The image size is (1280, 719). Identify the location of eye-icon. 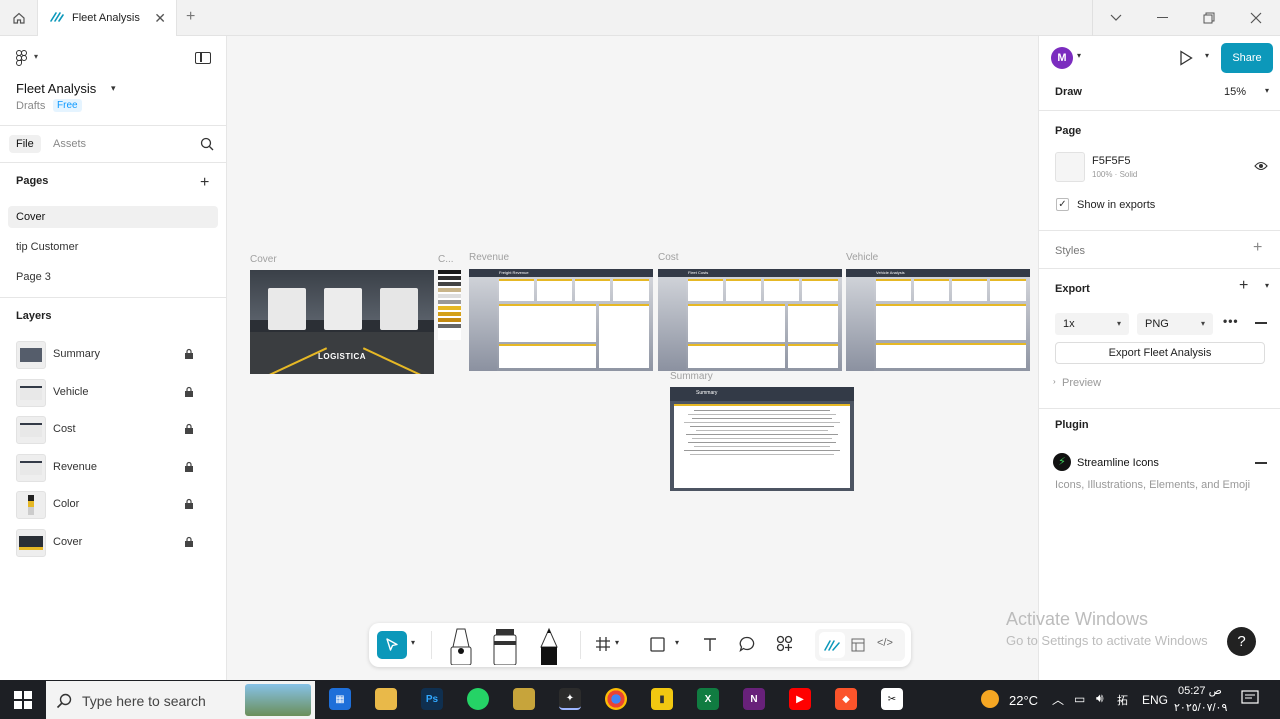
(1261, 167).